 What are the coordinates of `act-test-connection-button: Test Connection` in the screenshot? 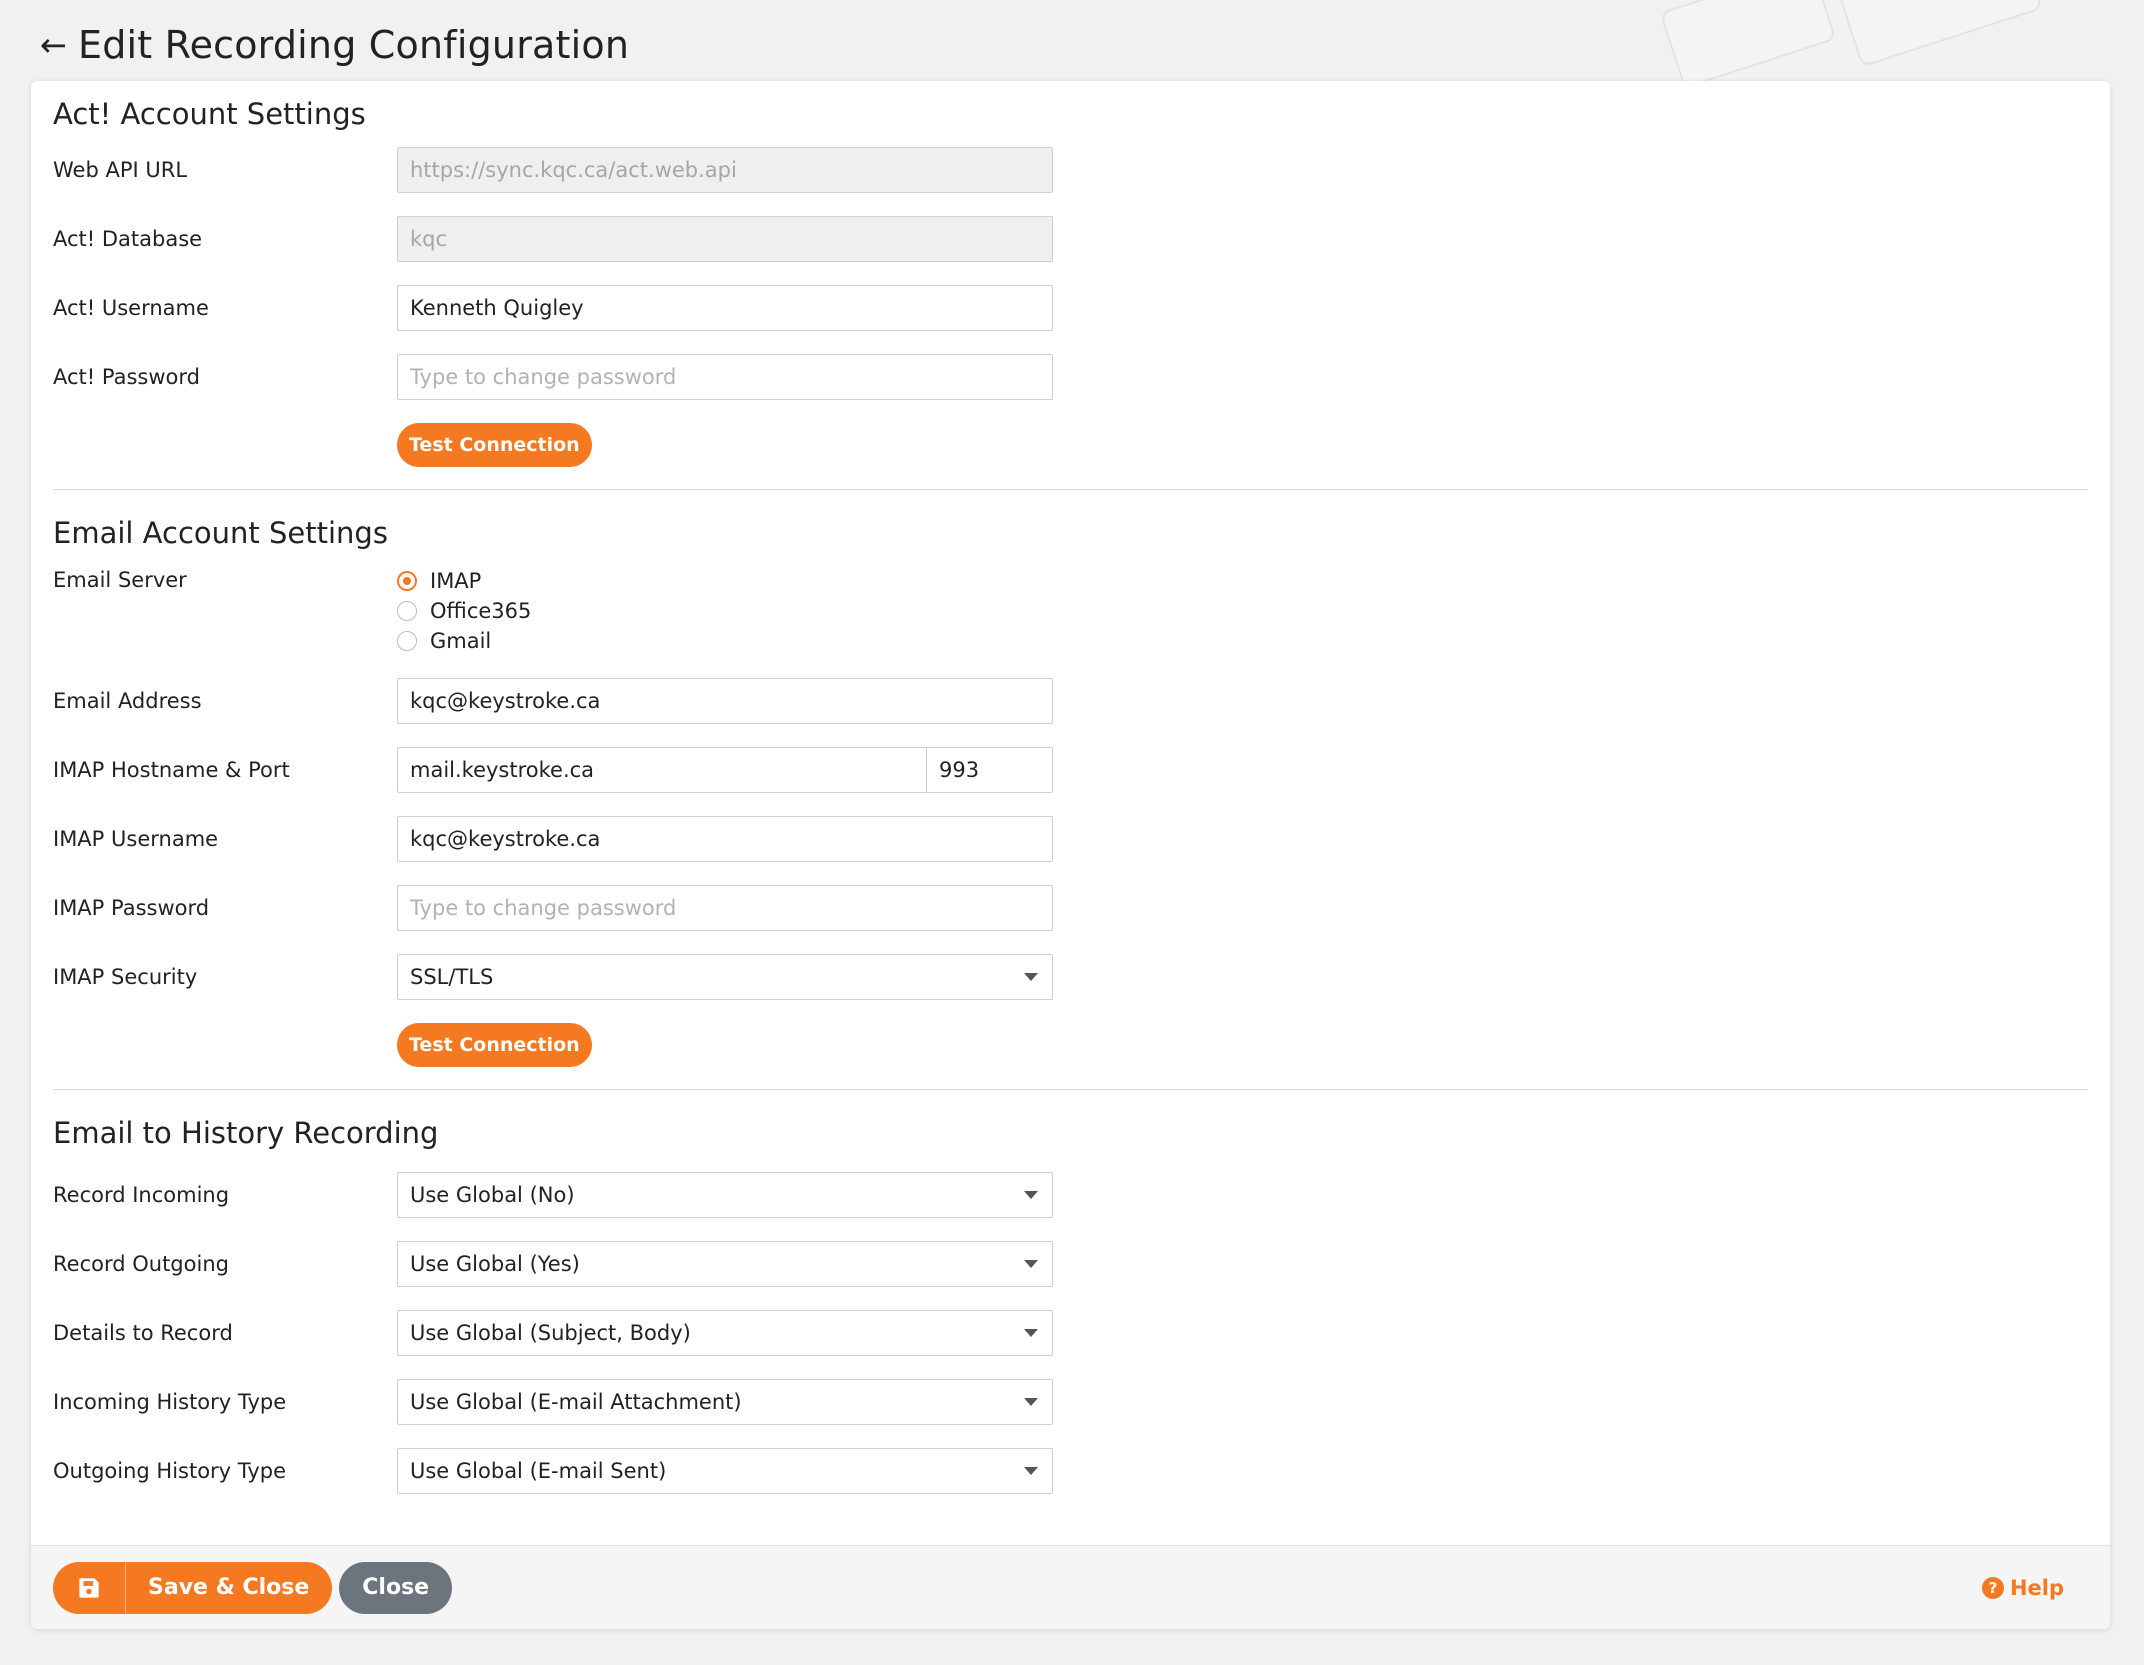 It's located at (494, 445).